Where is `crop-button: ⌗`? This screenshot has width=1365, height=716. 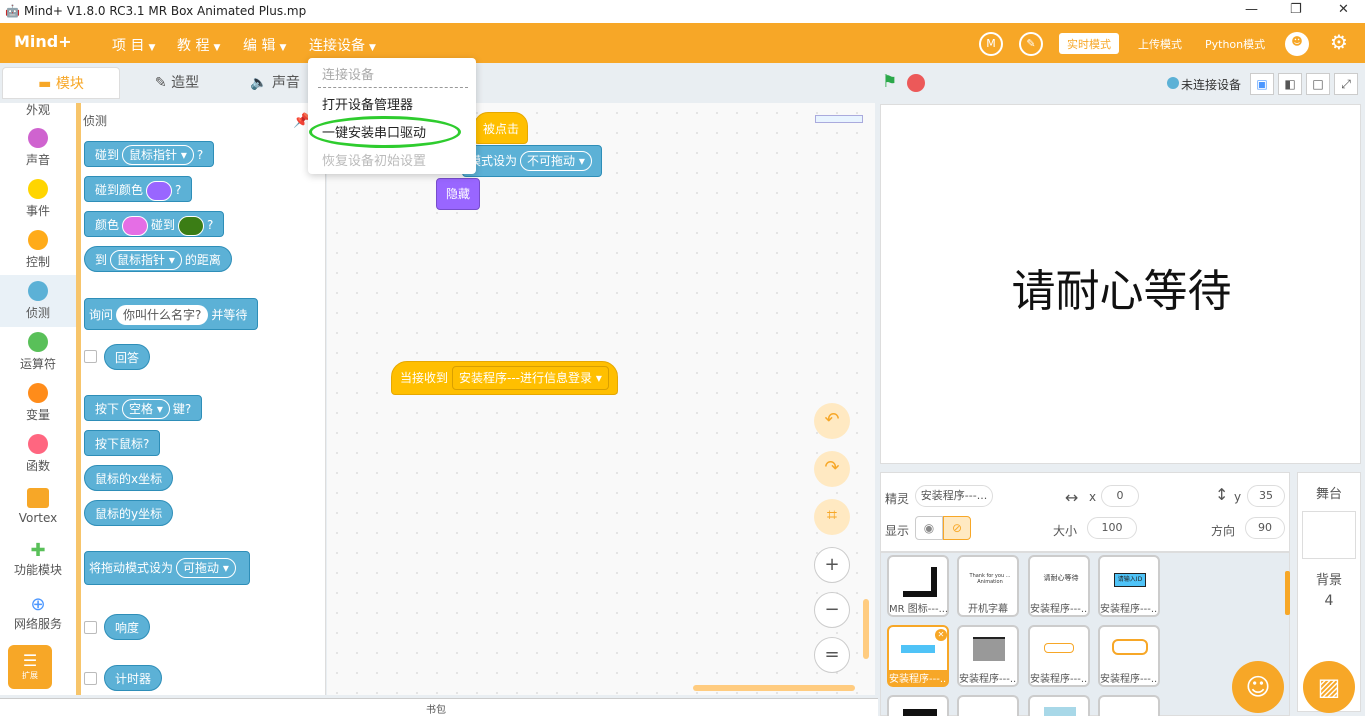 crop-button: ⌗ is located at coordinates (832, 517).